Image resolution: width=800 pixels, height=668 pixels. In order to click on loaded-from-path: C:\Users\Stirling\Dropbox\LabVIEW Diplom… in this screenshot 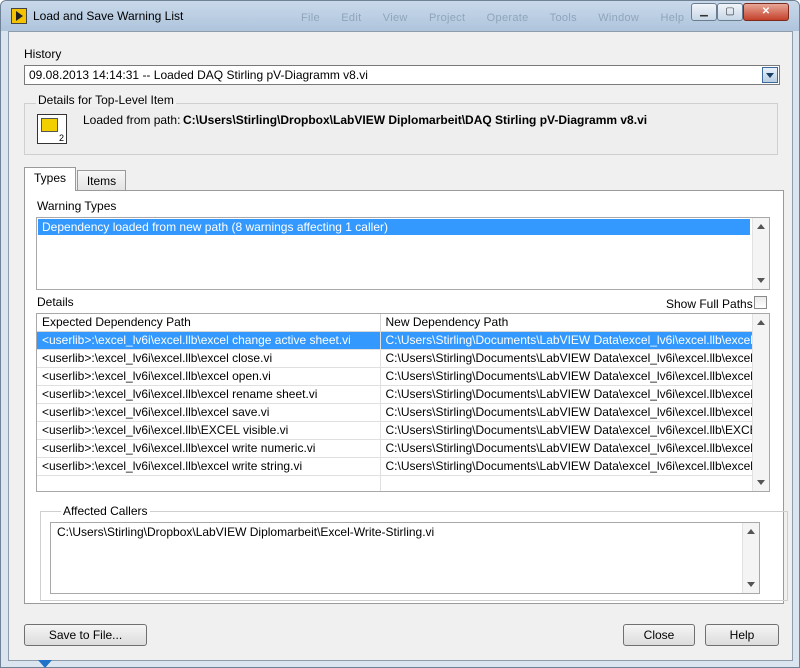, I will do `click(415, 120)`.